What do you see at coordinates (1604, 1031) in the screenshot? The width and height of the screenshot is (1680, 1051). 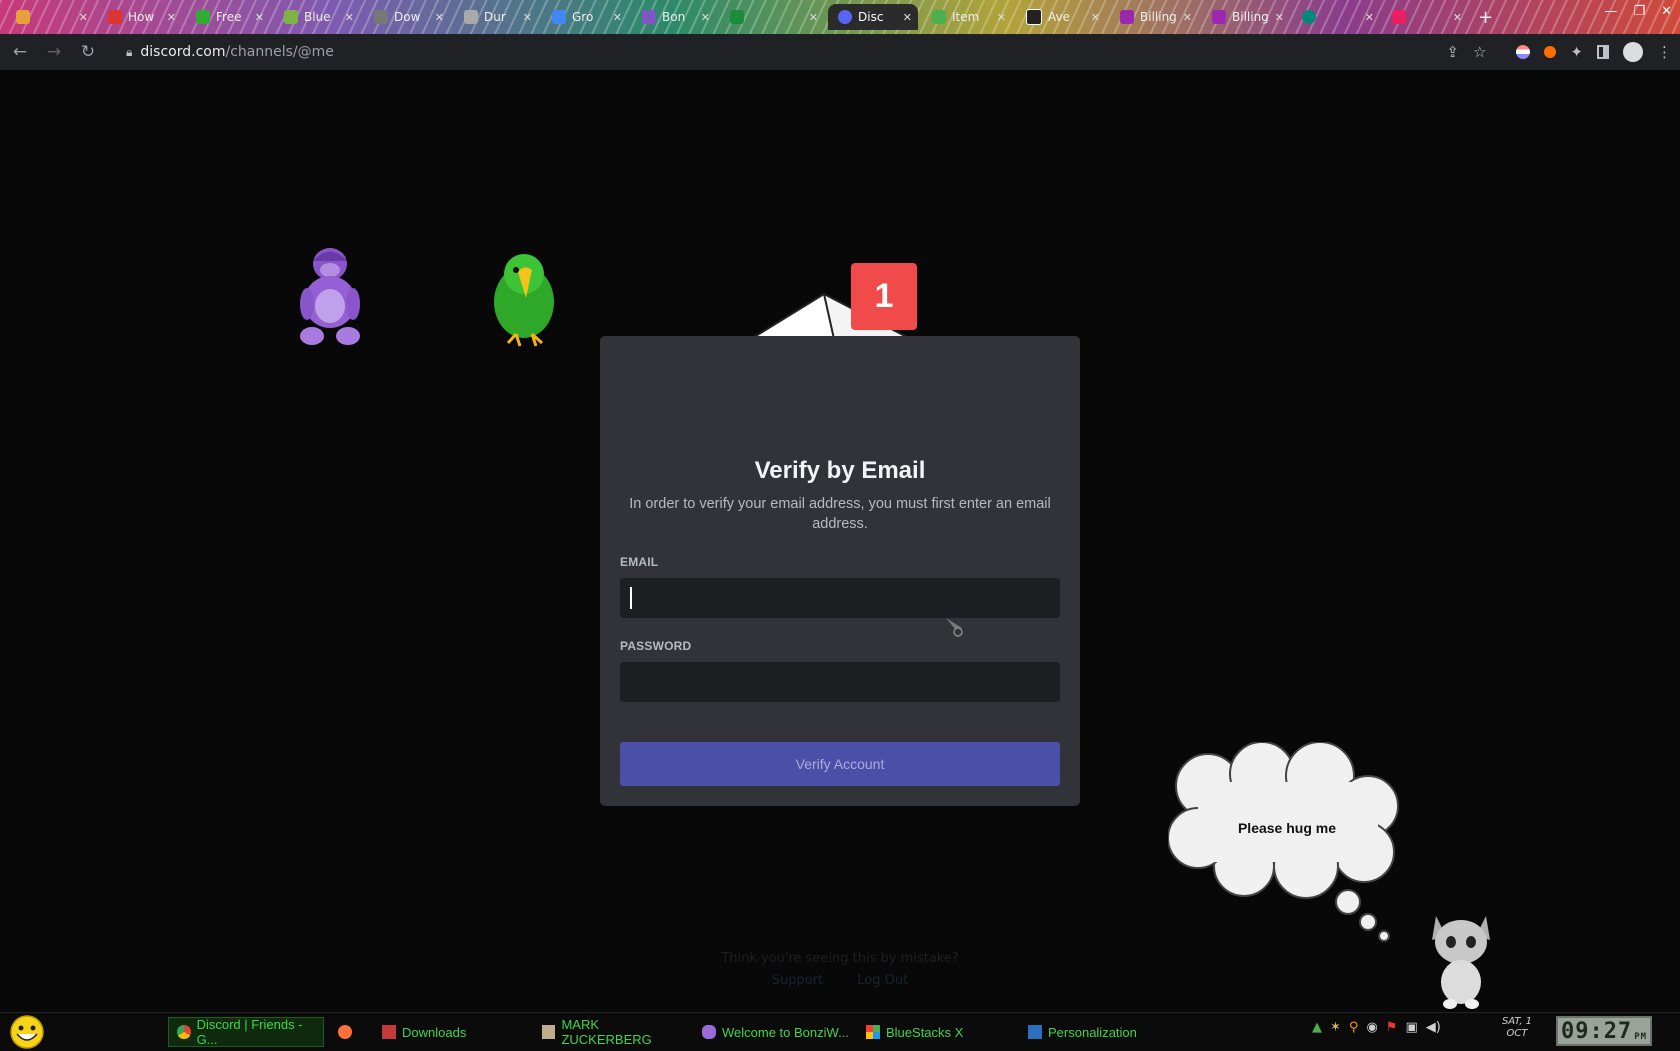 I see `tray-clock: 09:27 PM` at bounding box center [1604, 1031].